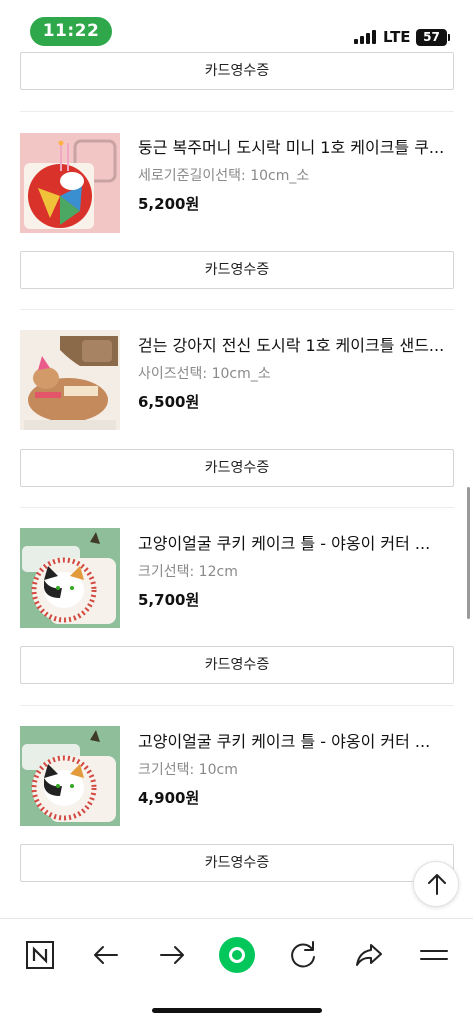  I want to click on product-option: 사이즈선택: 10cm_소, so click(204, 374).